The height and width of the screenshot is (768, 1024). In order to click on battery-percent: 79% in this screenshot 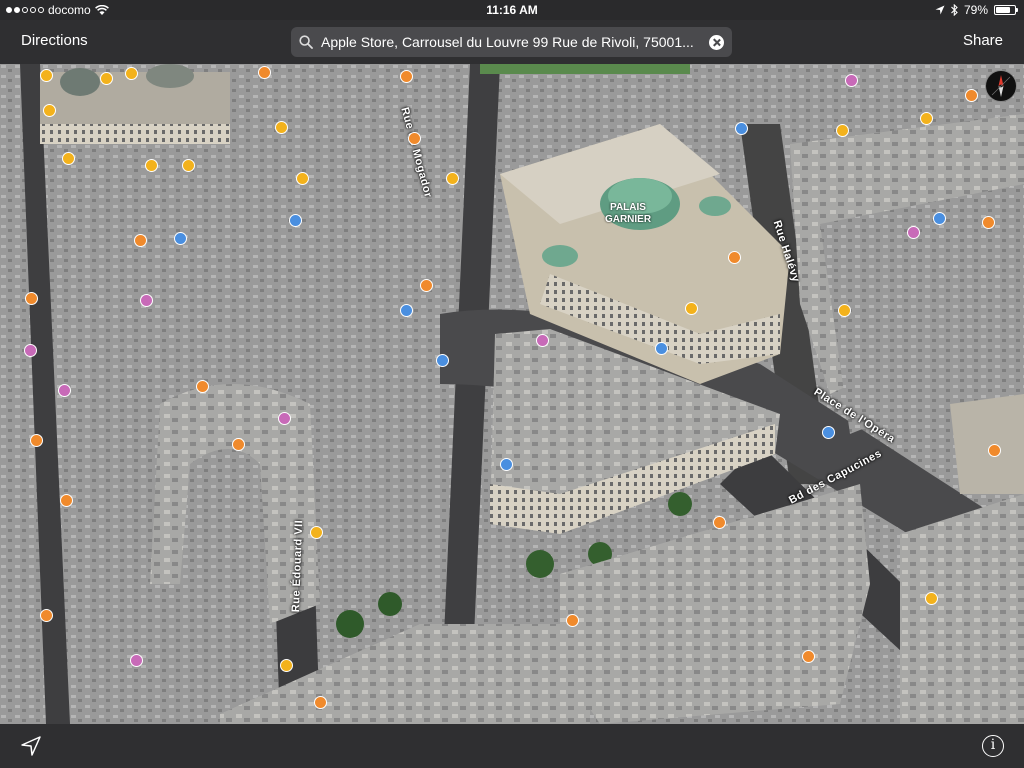, I will do `click(975, 10)`.